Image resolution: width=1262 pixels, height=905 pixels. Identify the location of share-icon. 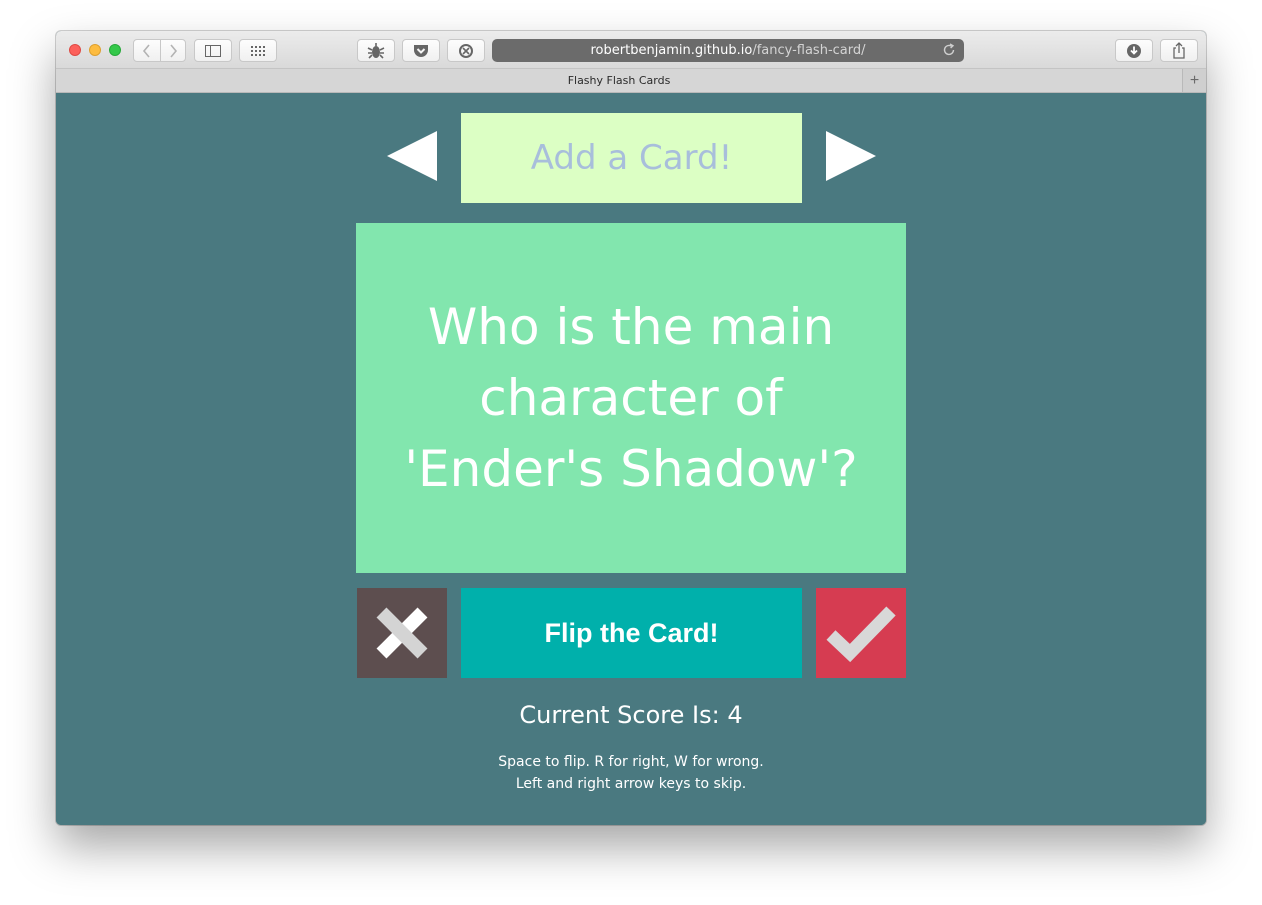
(1179, 50).